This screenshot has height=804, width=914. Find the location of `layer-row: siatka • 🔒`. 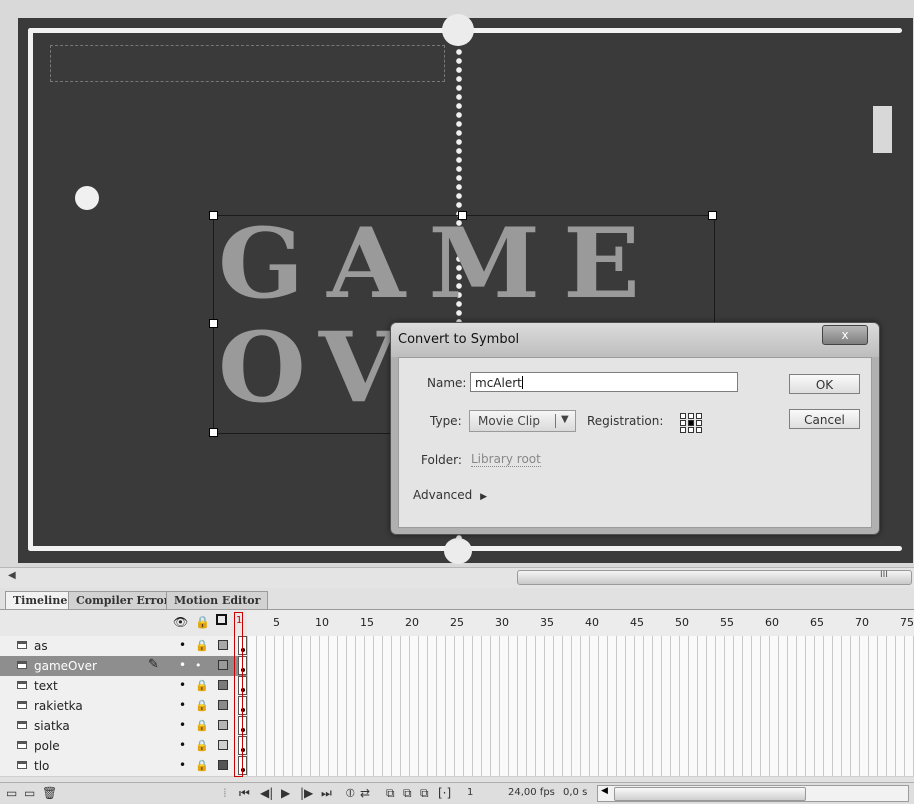

layer-row: siatka • 🔒 is located at coordinates (457, 726).